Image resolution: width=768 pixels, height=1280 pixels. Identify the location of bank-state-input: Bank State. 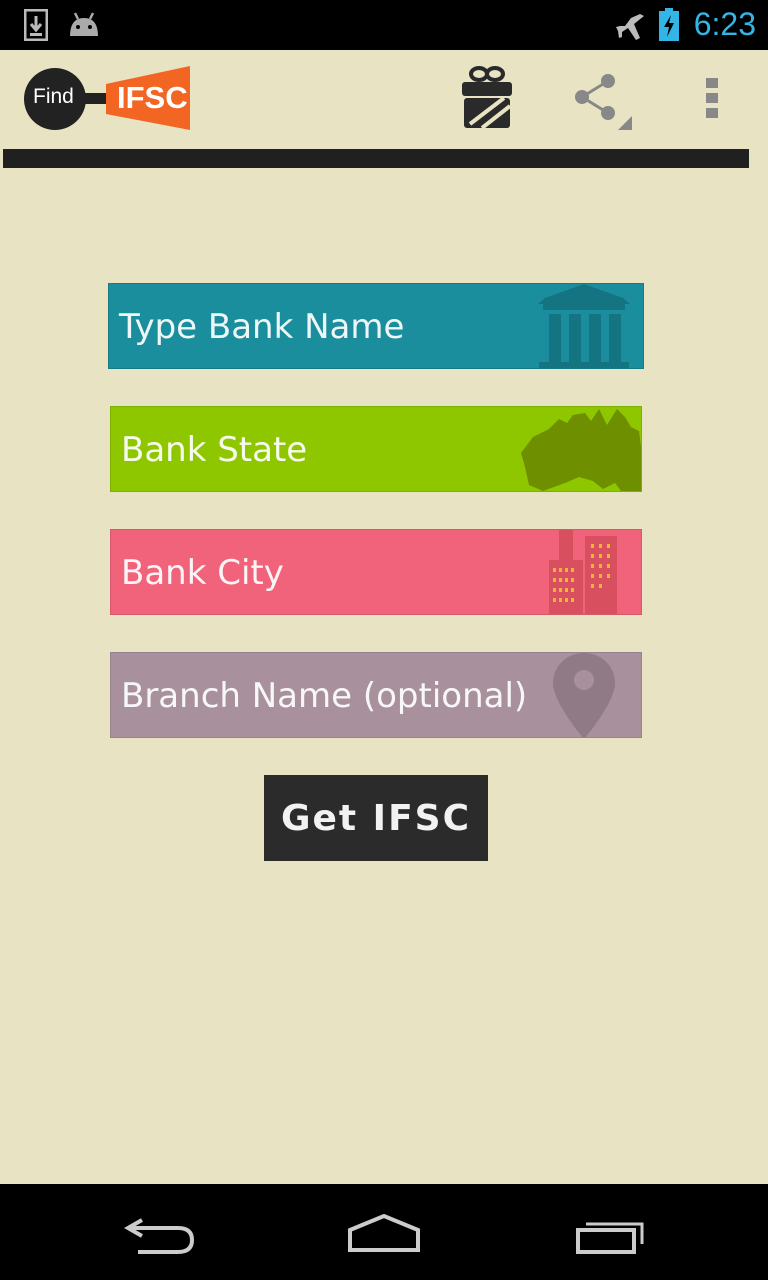
(376, 449).